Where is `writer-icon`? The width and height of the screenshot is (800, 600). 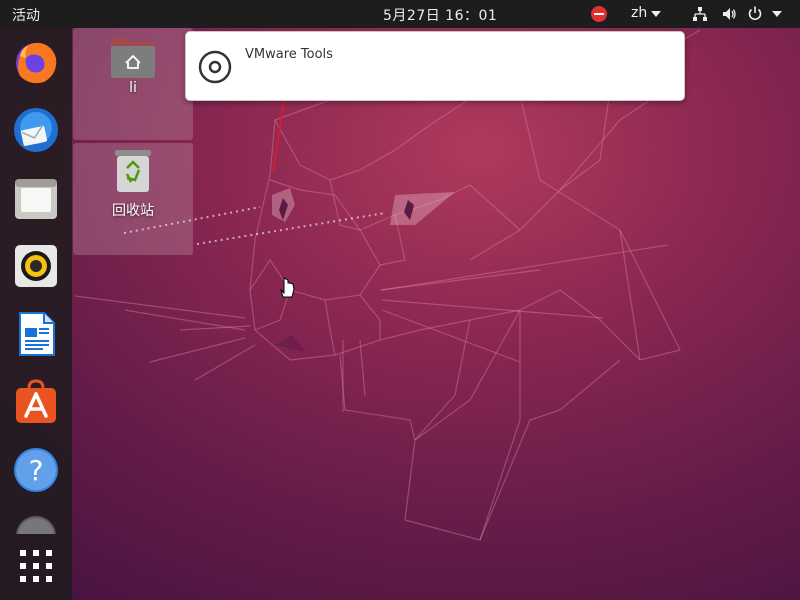
writer-icon is located at coordinates (36, 334).